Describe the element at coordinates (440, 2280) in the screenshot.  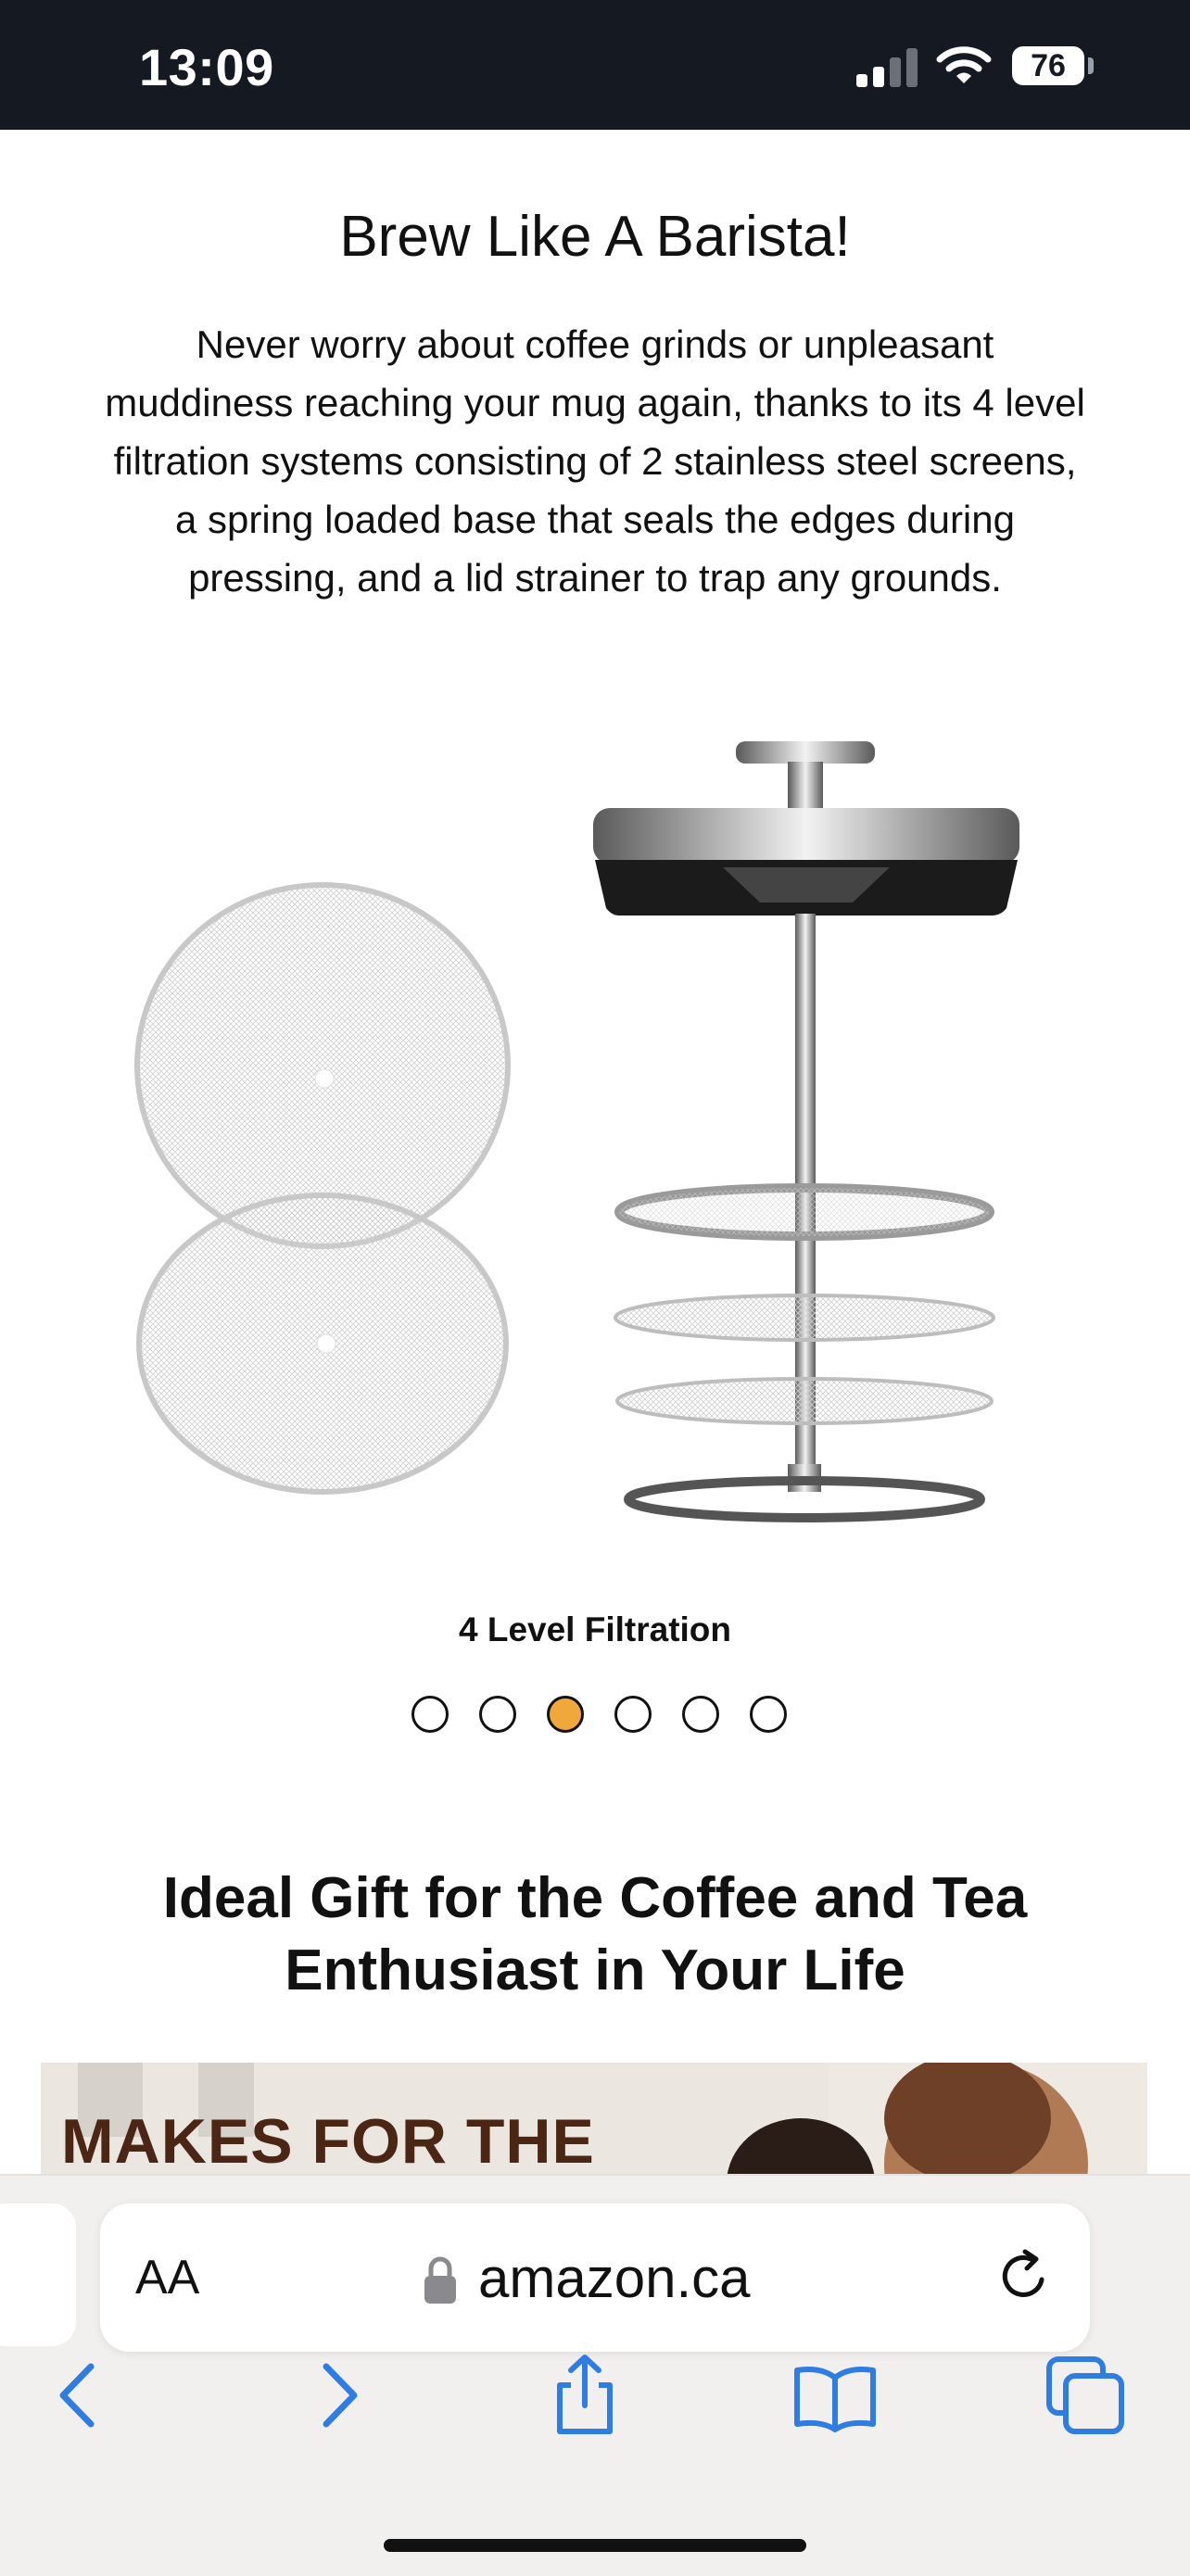
I see `lock-icon` at that location.